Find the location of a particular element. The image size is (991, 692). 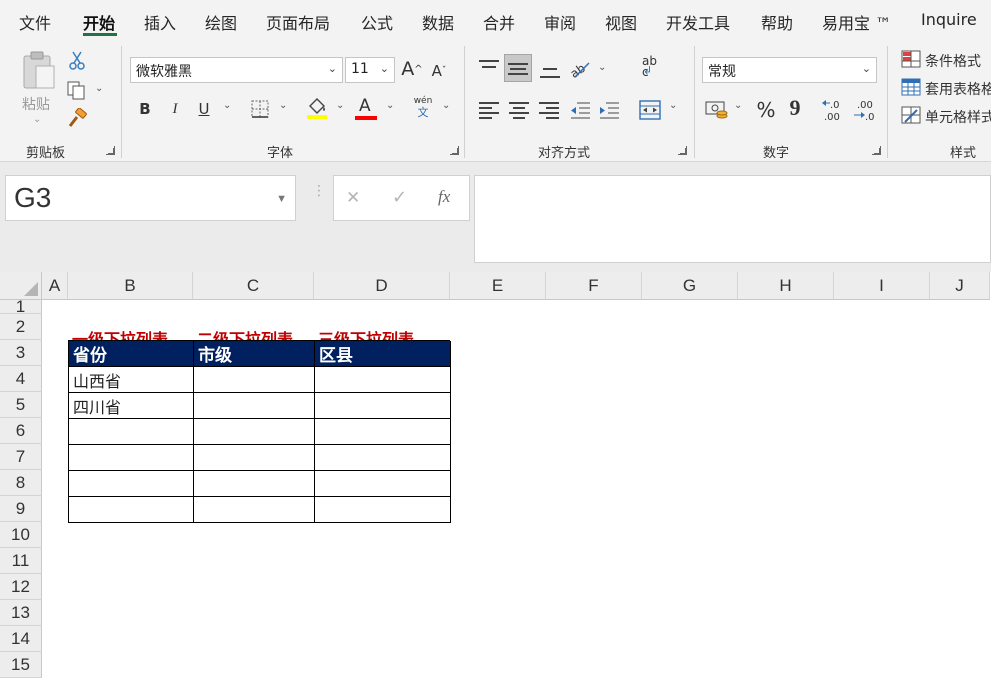

tab-view: 视图 is located at coordinates (621, 22).